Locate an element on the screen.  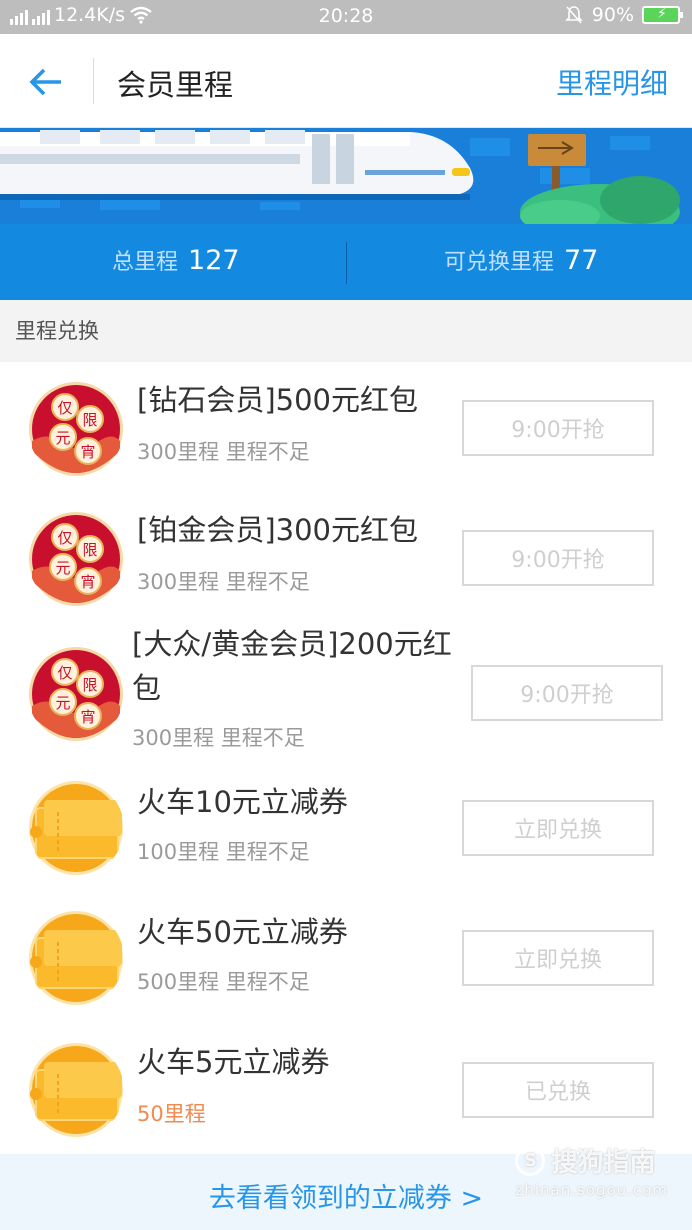
nav-header: 会员里程 里程明细 is located at coordinates (346, 81).